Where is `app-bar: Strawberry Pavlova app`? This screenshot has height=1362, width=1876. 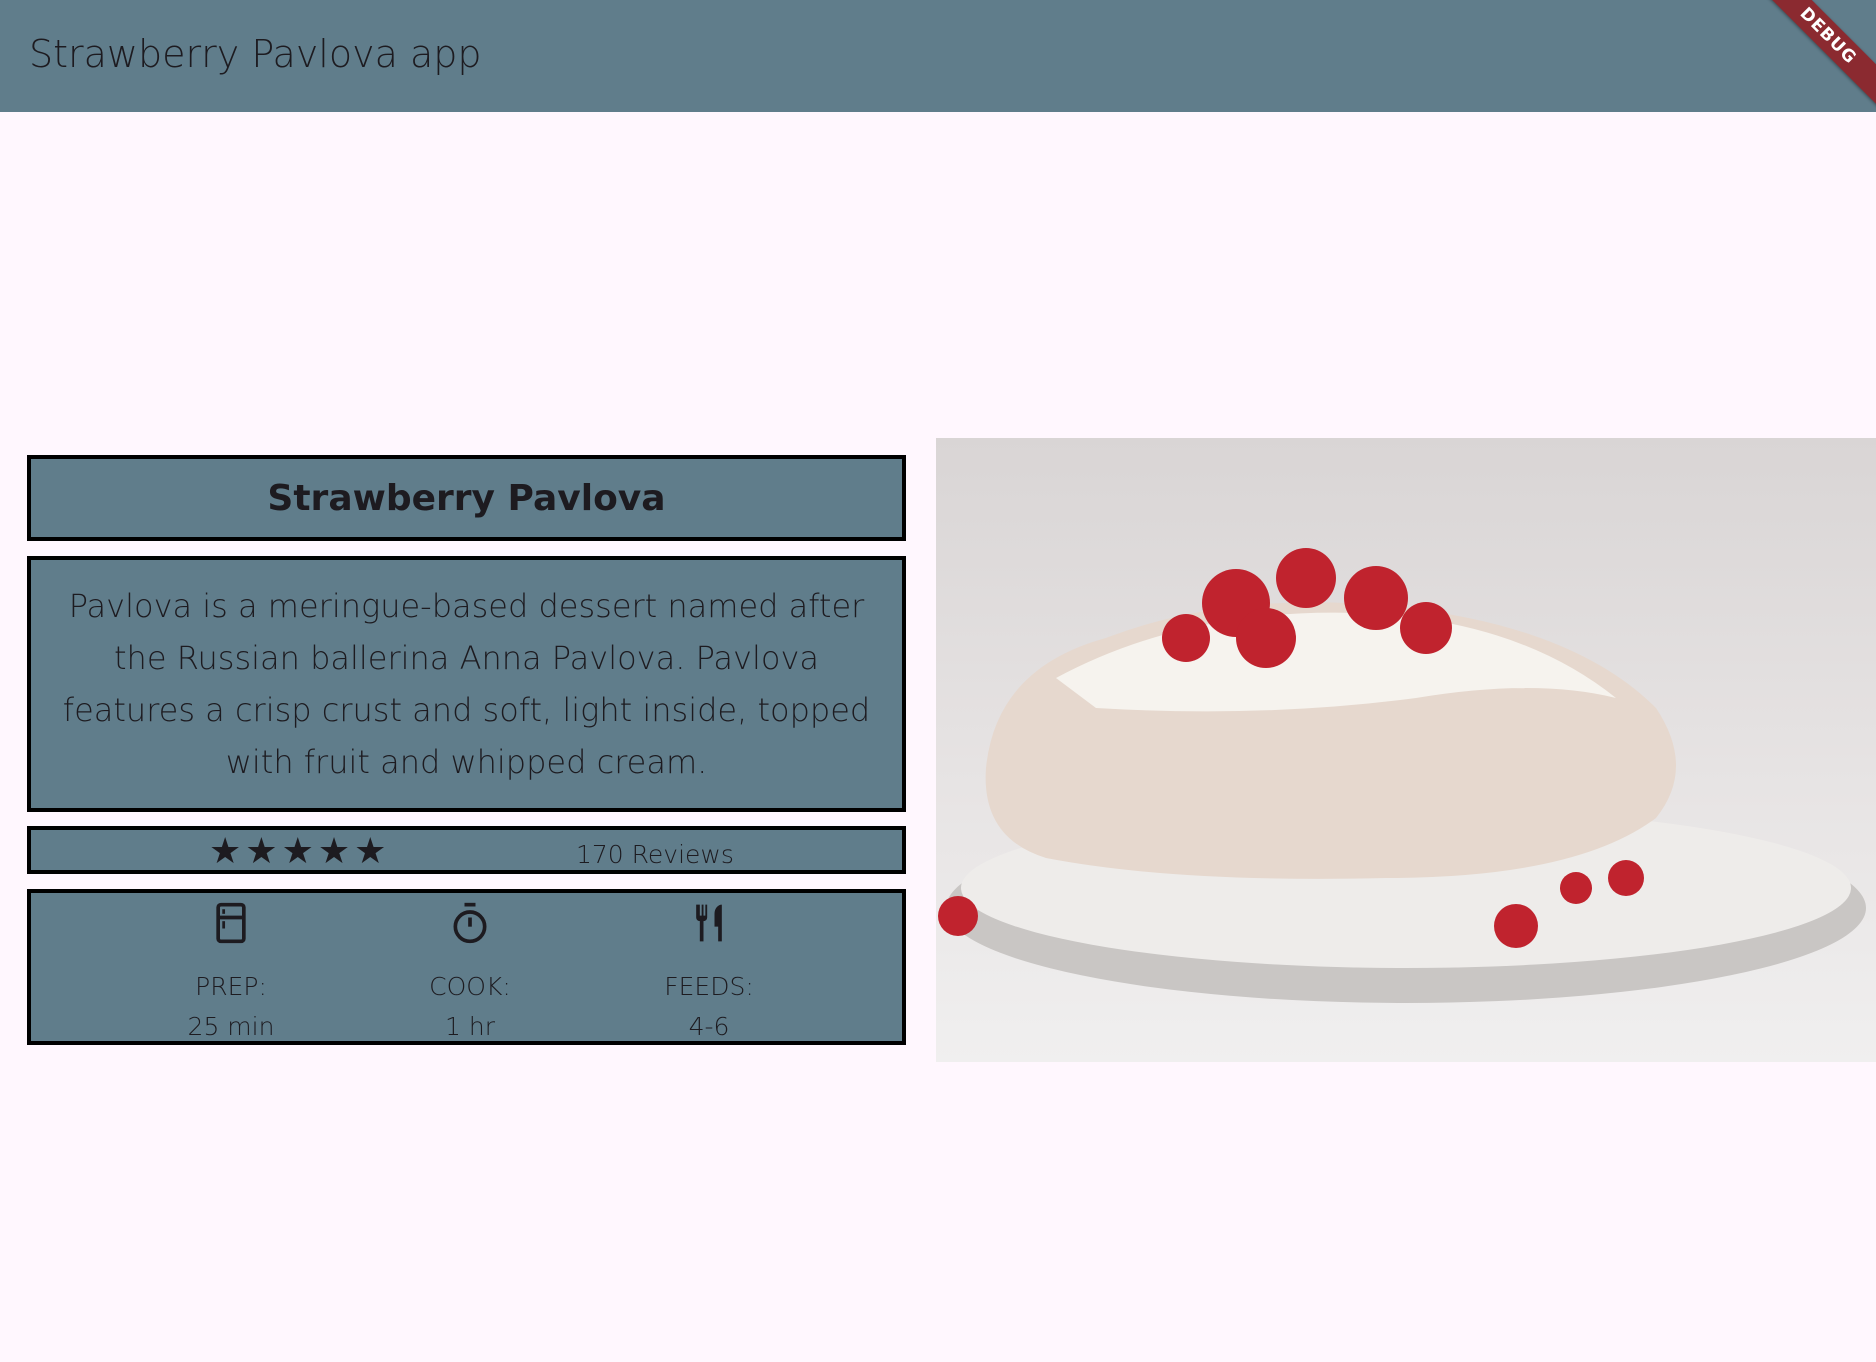
app-bar: Strawberry Pavlova app is located at coordinates (938, 56).